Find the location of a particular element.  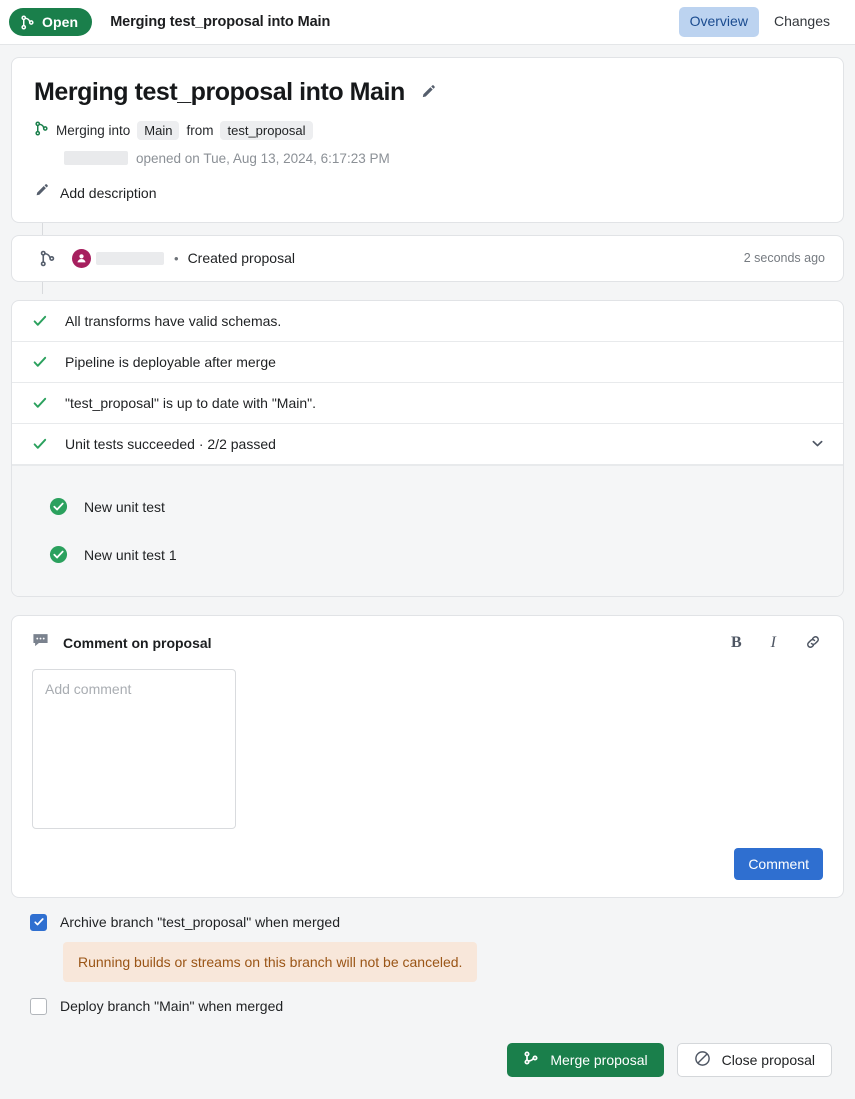

footer-actions: Merge proposal Close proposal is located at coordinates (427, 1057).